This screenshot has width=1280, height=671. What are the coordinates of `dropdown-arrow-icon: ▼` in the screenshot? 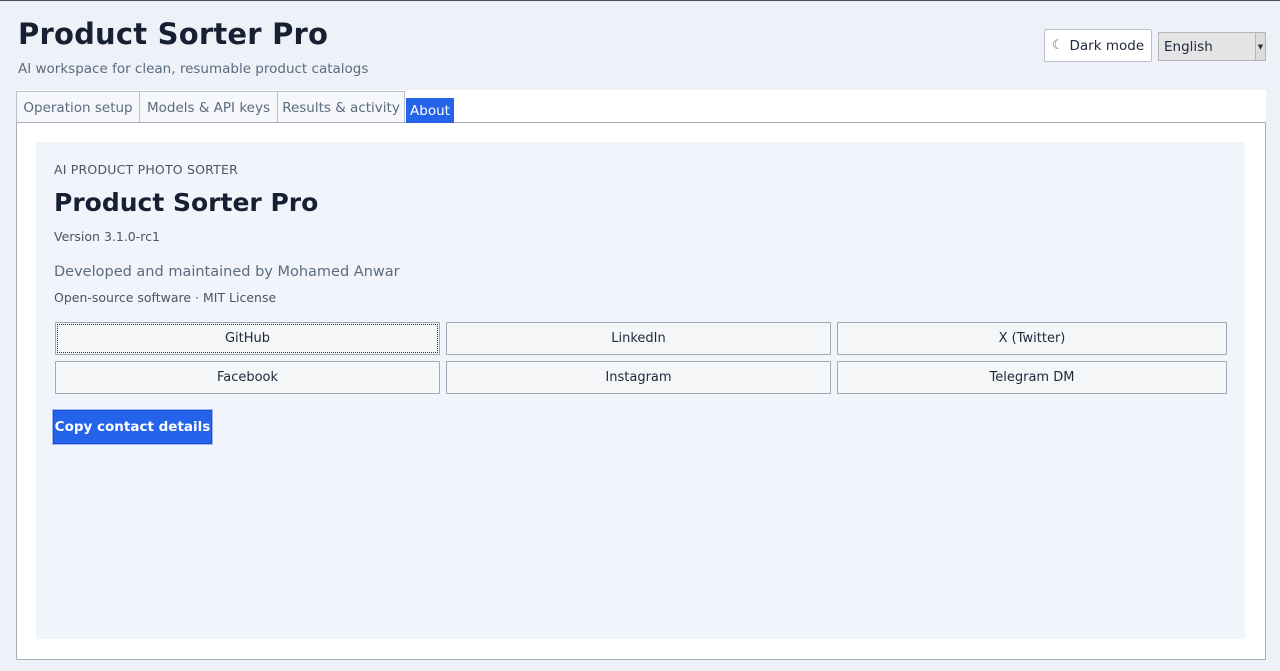 It's located at (1260, 46).